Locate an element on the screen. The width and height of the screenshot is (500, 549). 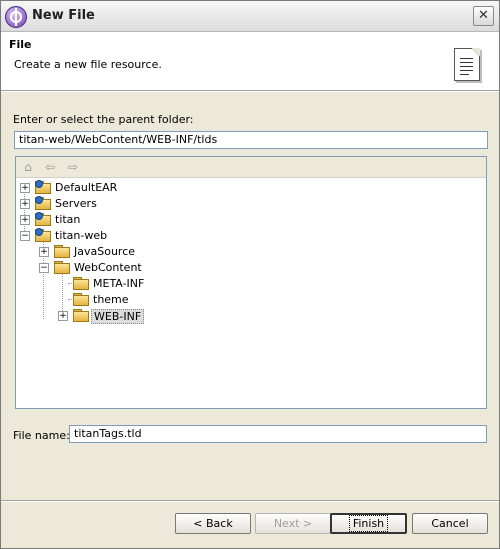
file-name-input: titanTags.tld is located at coordinates (278, 434).